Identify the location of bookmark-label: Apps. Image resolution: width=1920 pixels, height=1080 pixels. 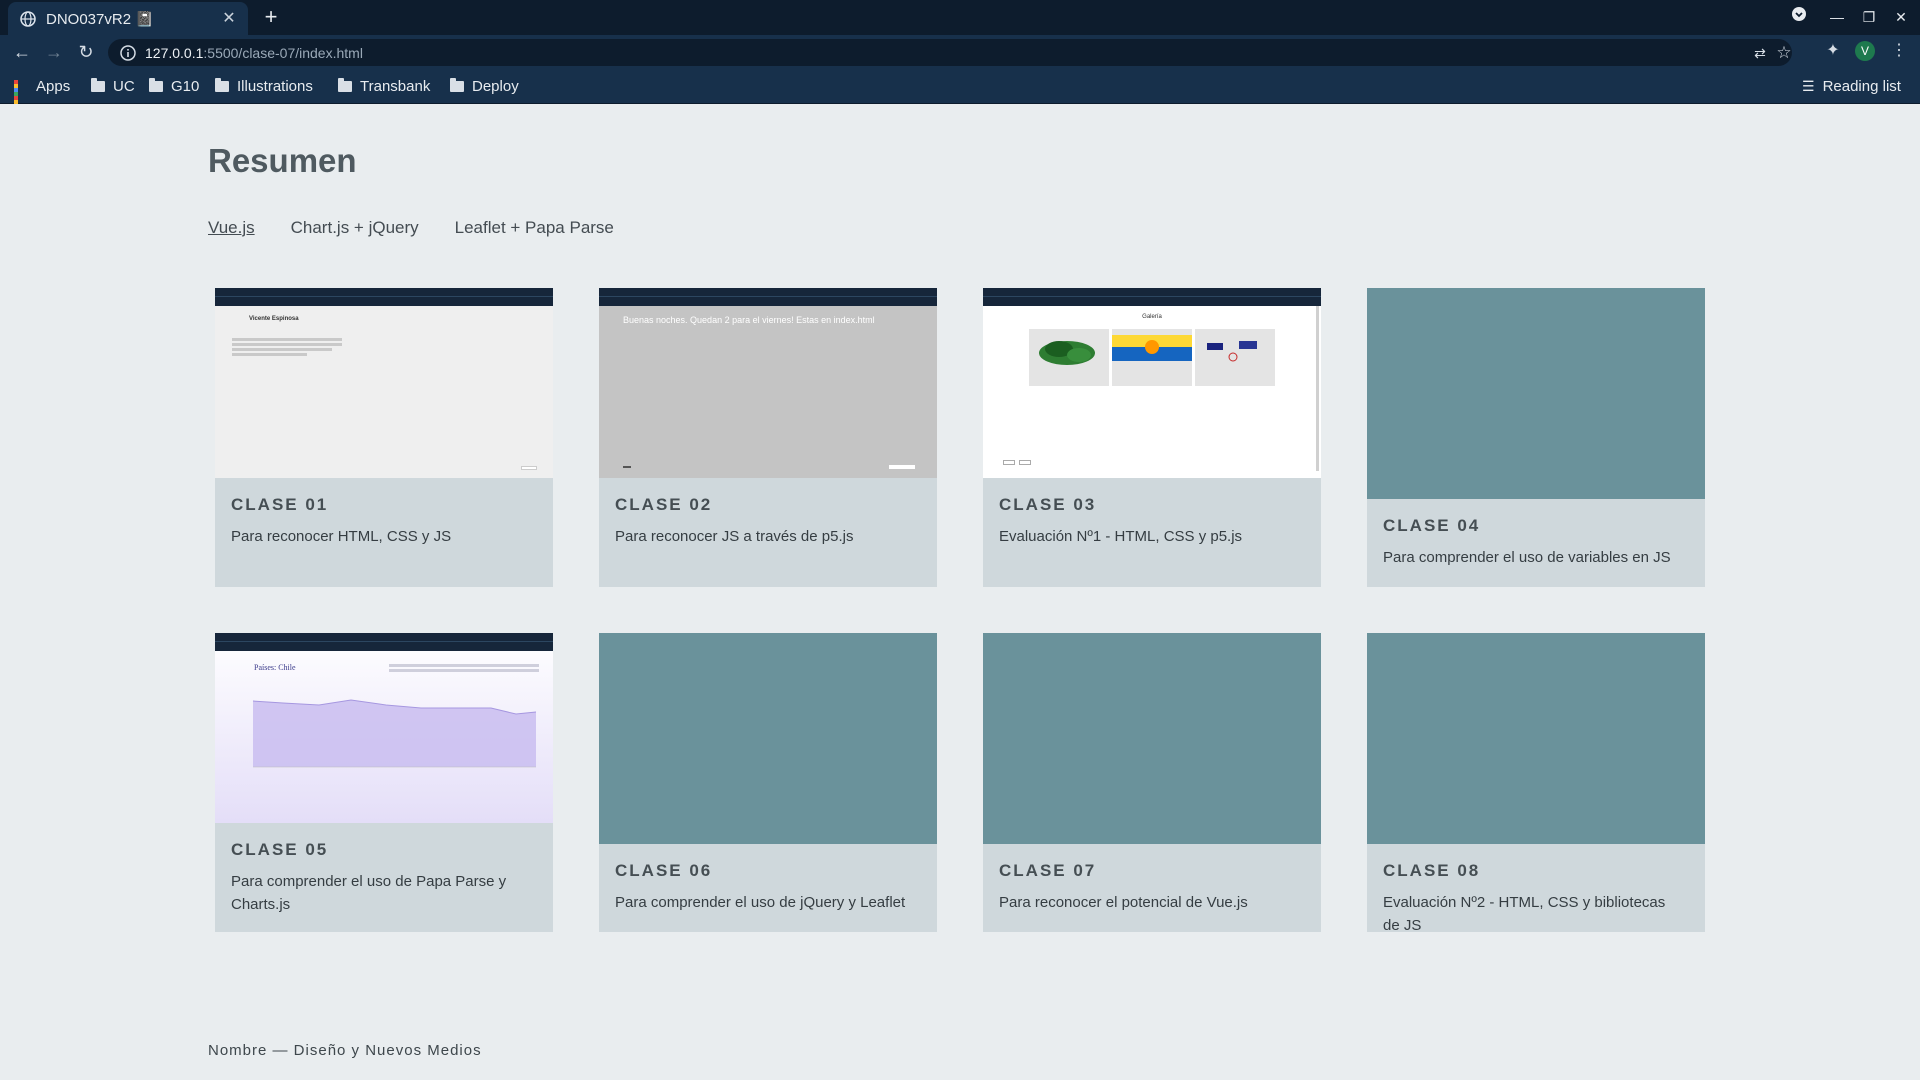
(53, 86).